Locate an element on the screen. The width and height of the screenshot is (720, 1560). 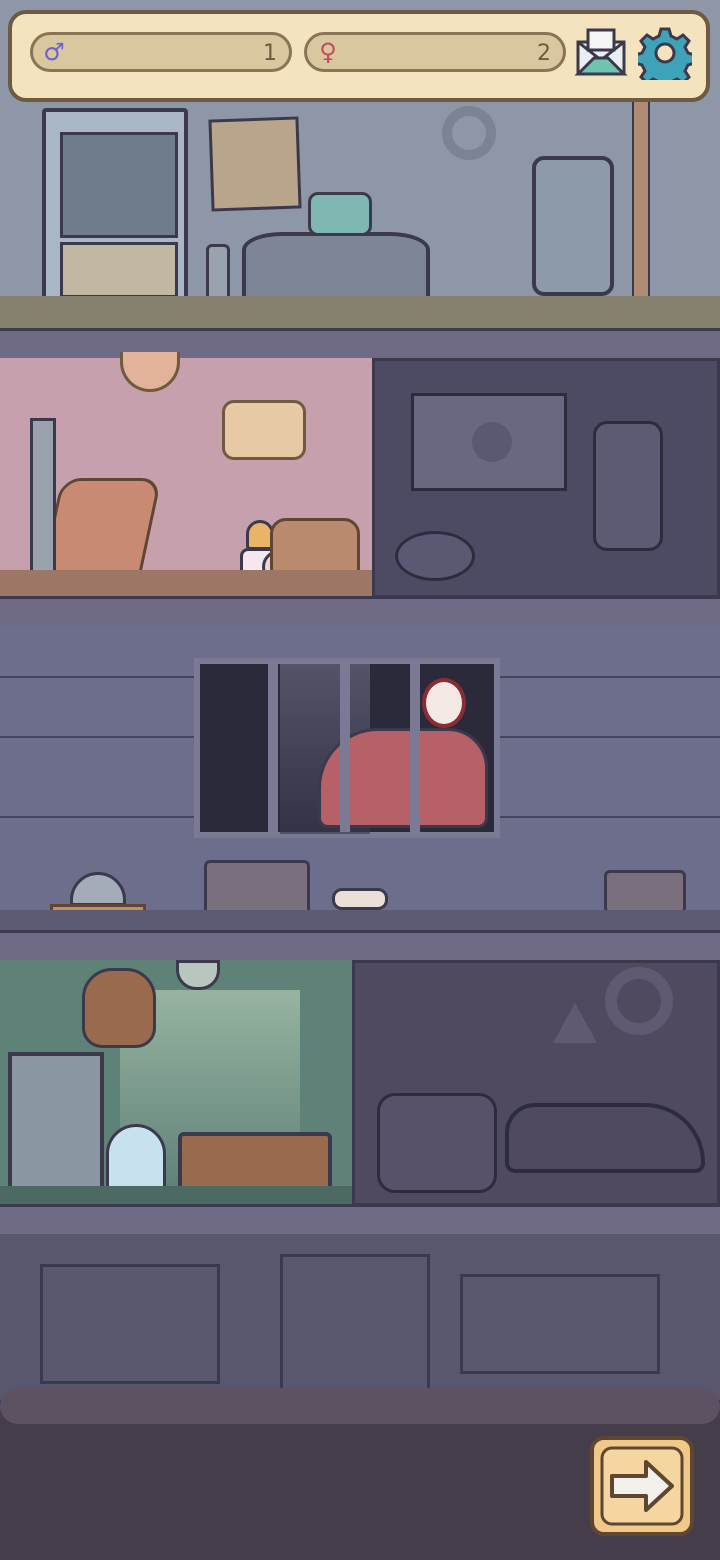
female-counter: ♀ 2 is located at coordinates (435, 52).